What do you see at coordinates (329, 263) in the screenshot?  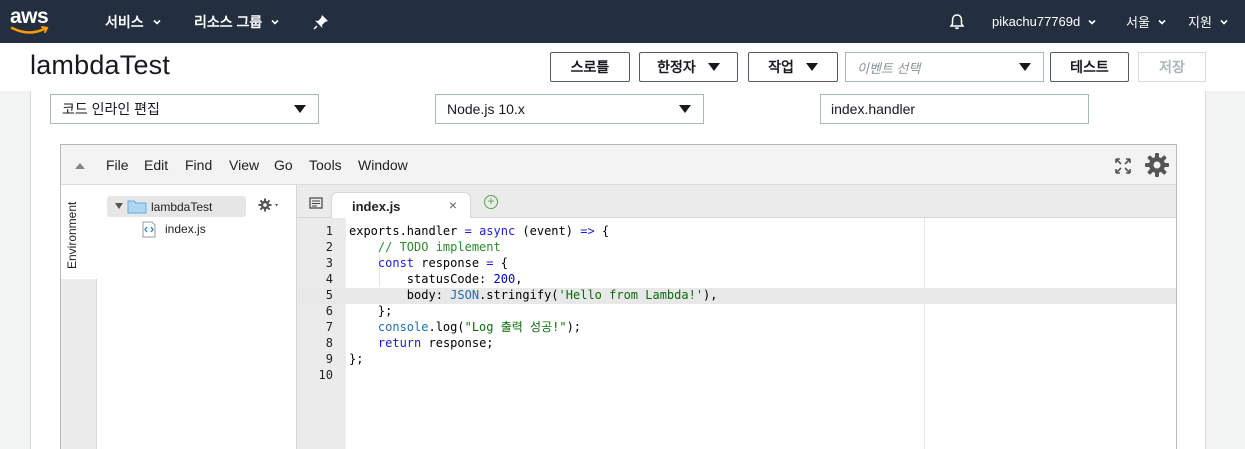 I see `line-number: 3` at bounding box center [329, 263].